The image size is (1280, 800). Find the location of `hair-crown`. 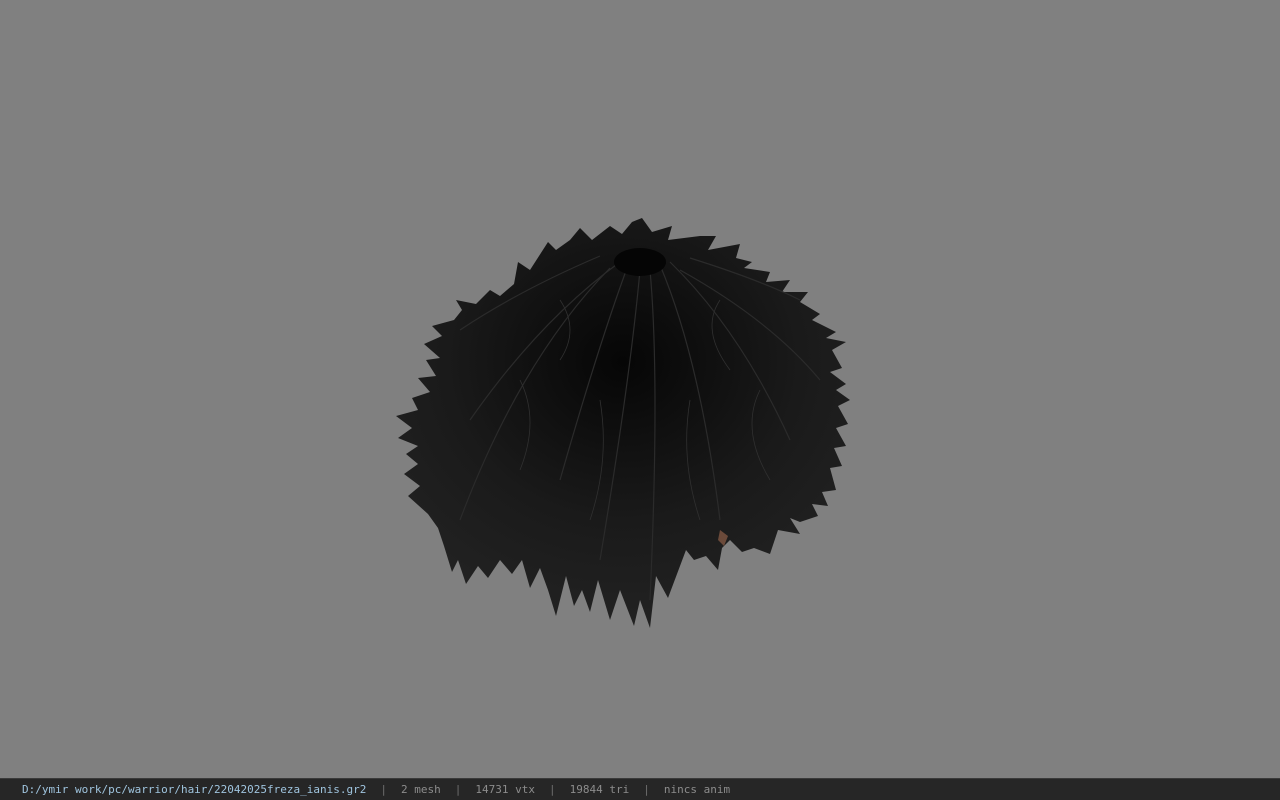

hair-crown is located at coordinates (640, 262).